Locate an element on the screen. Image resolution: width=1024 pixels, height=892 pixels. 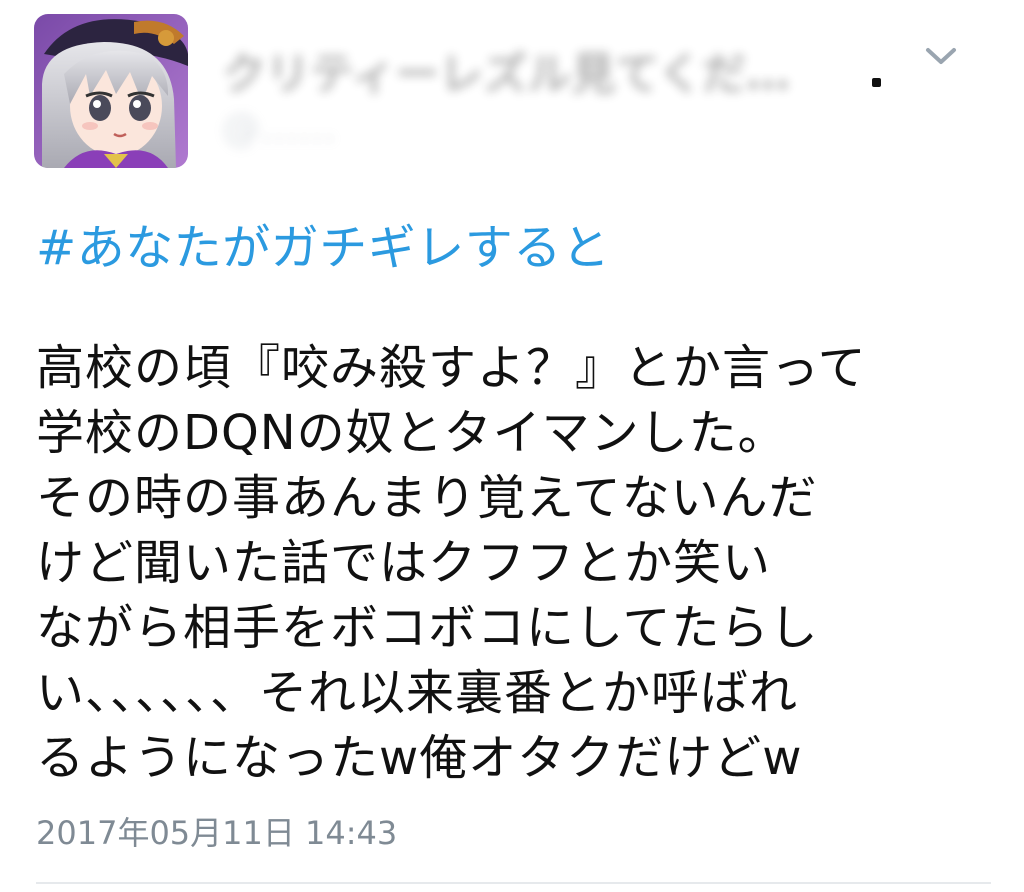
tweet-body-line: その時の事あんまり覚えてないんだ is located at coordinates (427, 498).